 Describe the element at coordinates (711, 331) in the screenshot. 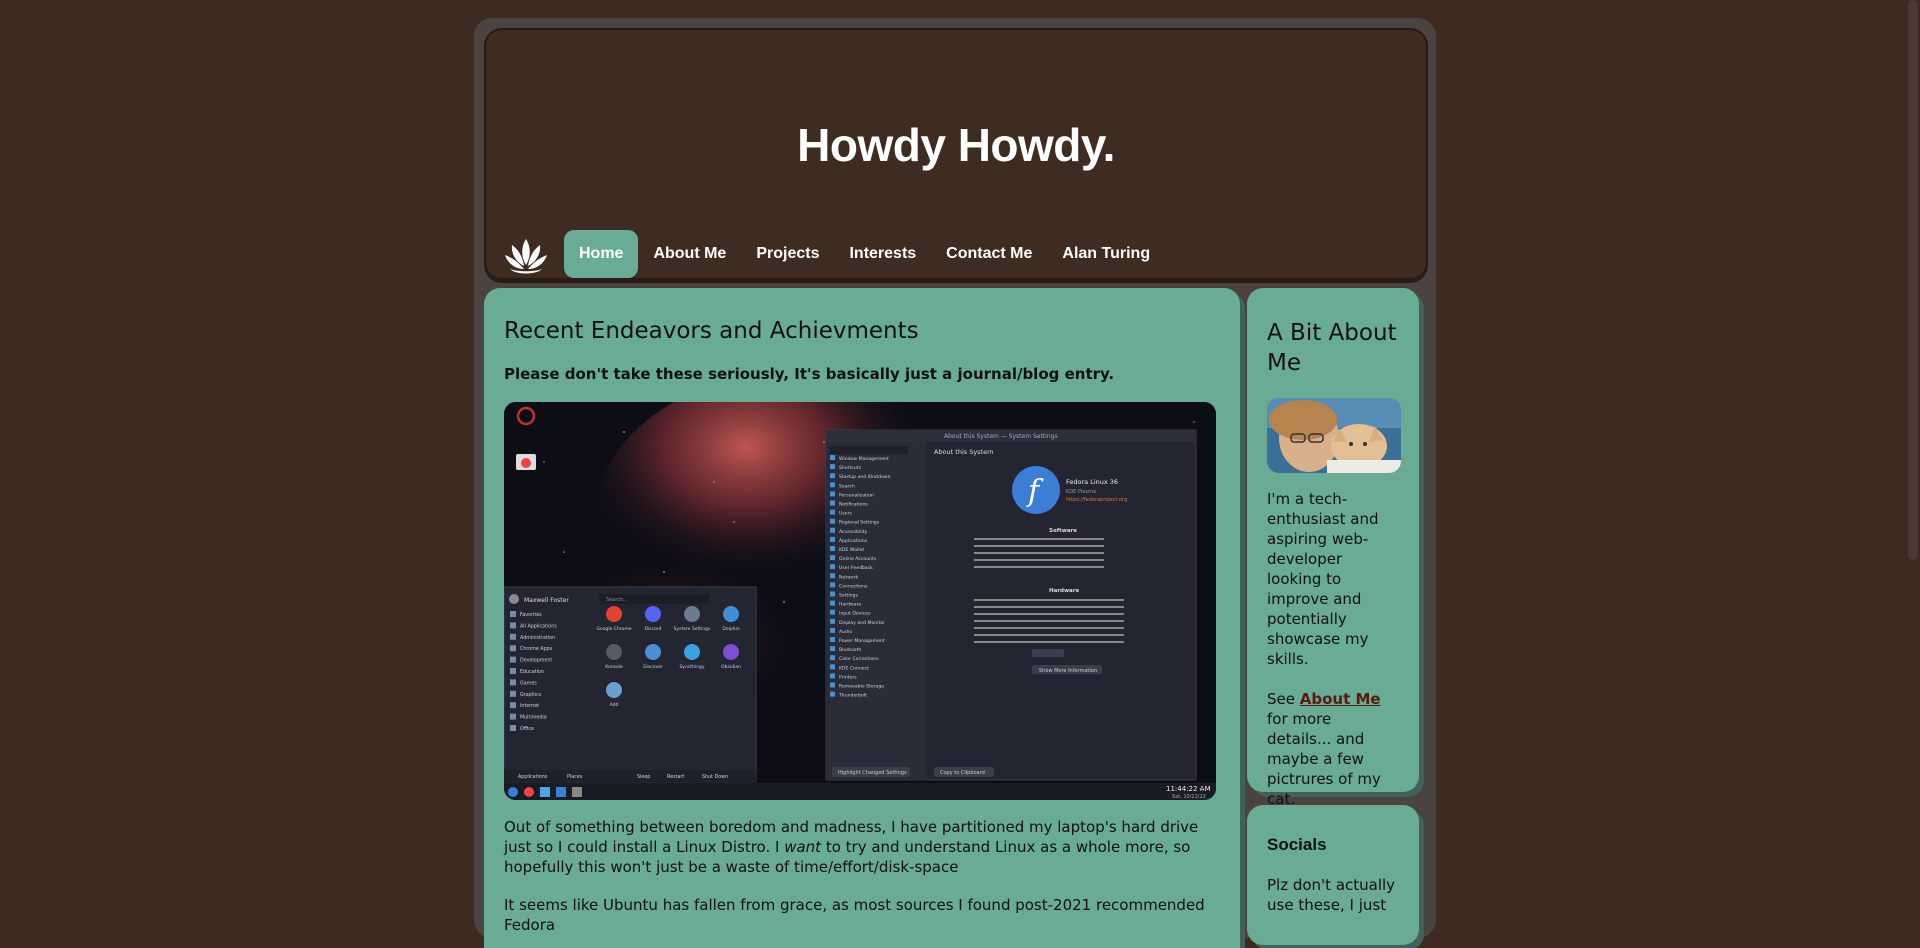

I see `main-heading: Recent Endeavors and Achievments` at that location.